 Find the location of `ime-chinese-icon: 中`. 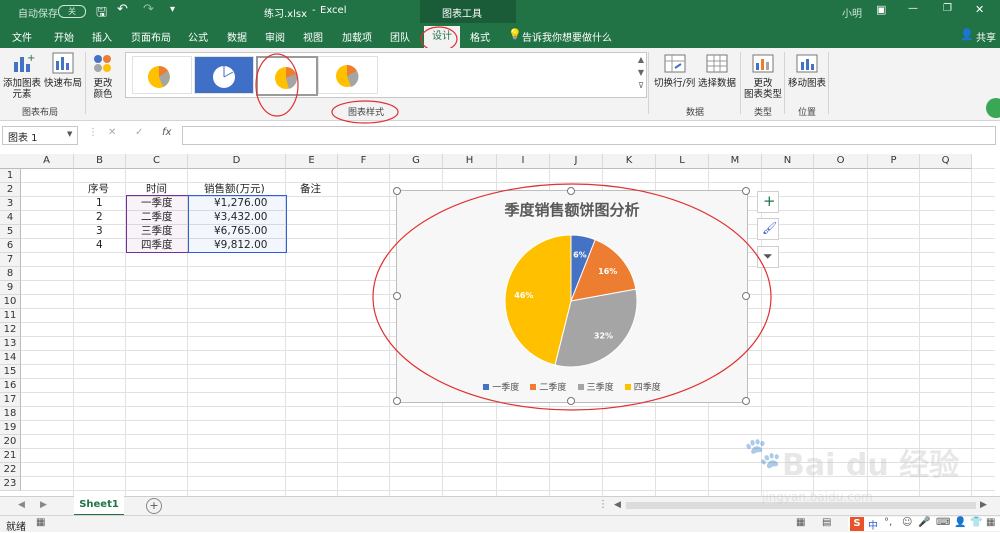

ime-chinese-icon: 中 is located at coordinates (873, 524).